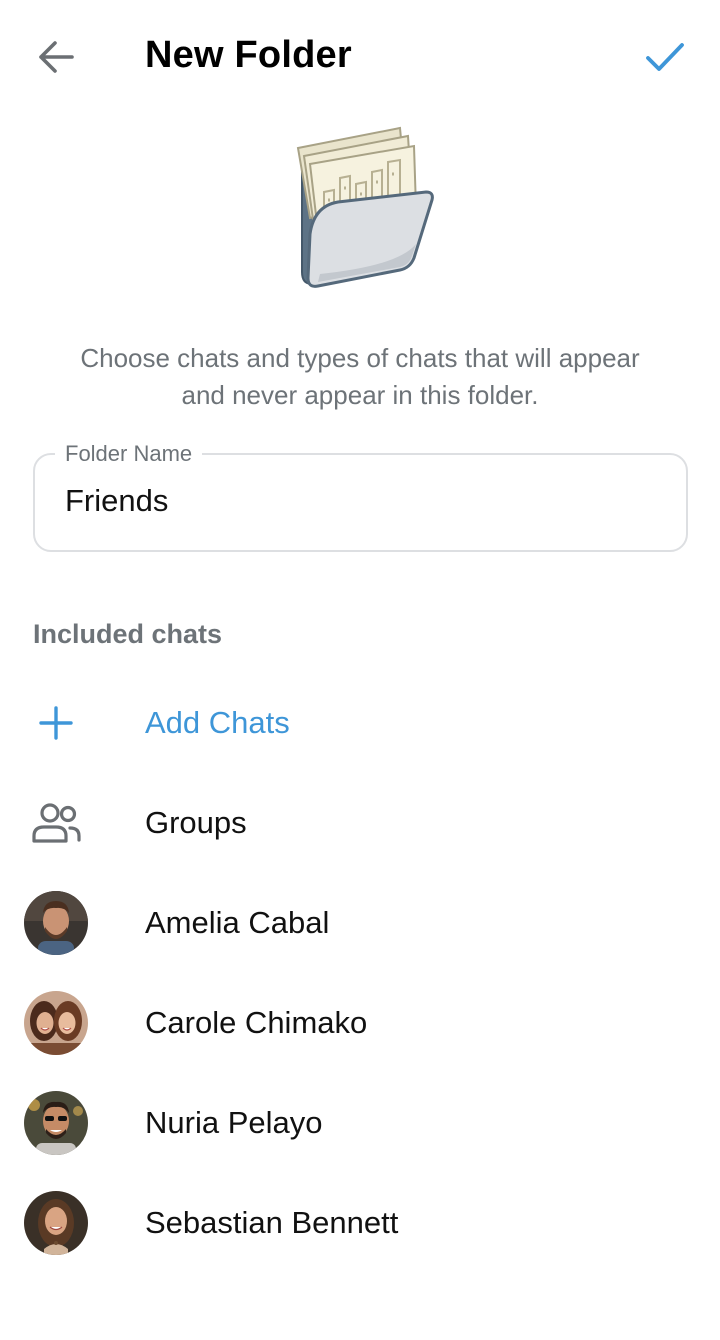 This screenshot has height=1340, width=720. I want to click on list-item-carole-chimako: Carole Chimako, so click(360, 1023).